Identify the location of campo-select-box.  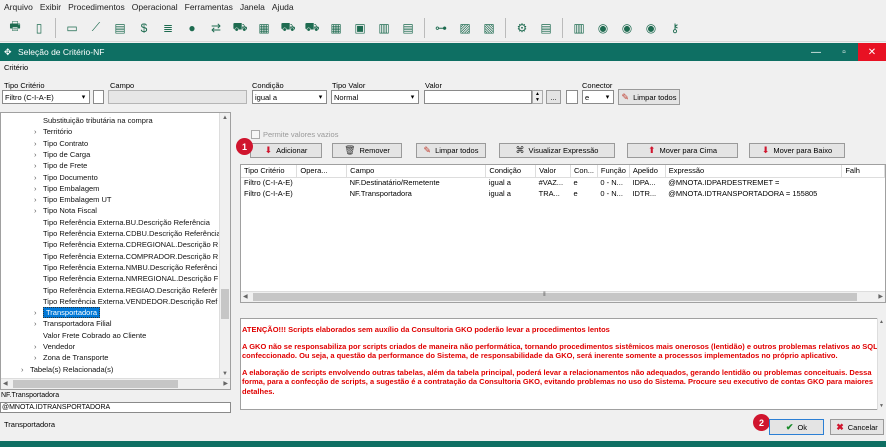
(98, 97).